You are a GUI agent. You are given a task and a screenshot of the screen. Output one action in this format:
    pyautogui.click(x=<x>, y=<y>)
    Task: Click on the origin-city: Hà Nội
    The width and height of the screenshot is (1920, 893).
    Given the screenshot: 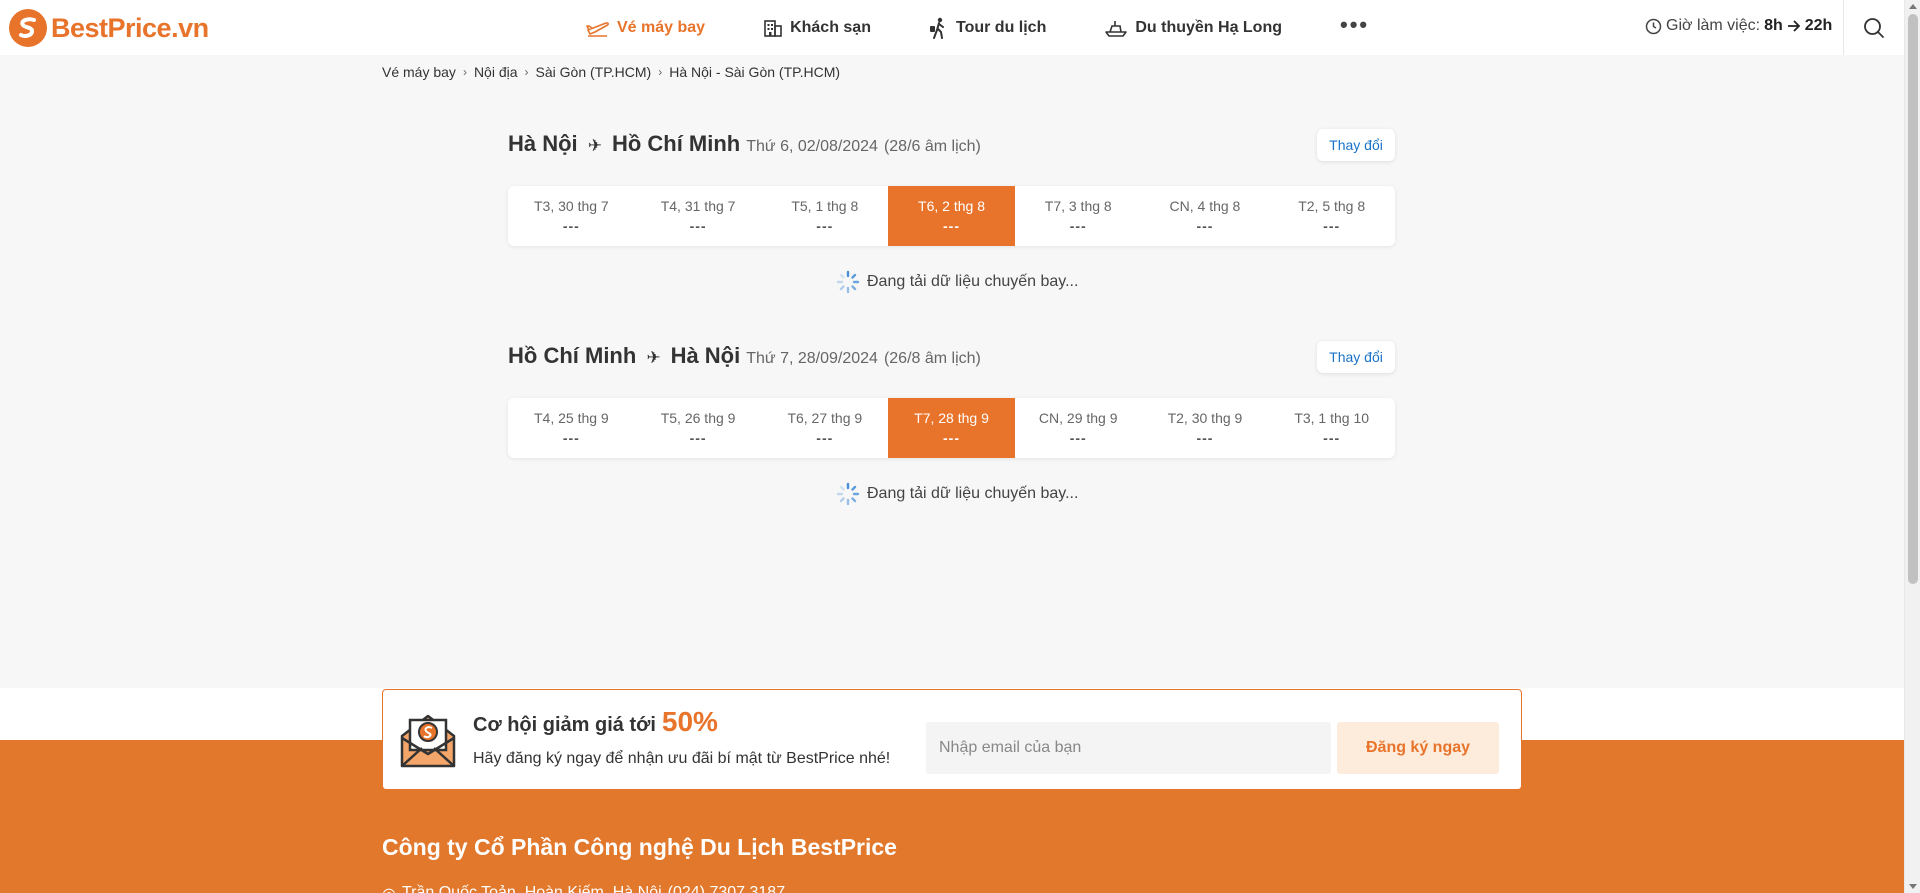 What is the action you would take?
    pyautogui.click(x=543, y=143)
    